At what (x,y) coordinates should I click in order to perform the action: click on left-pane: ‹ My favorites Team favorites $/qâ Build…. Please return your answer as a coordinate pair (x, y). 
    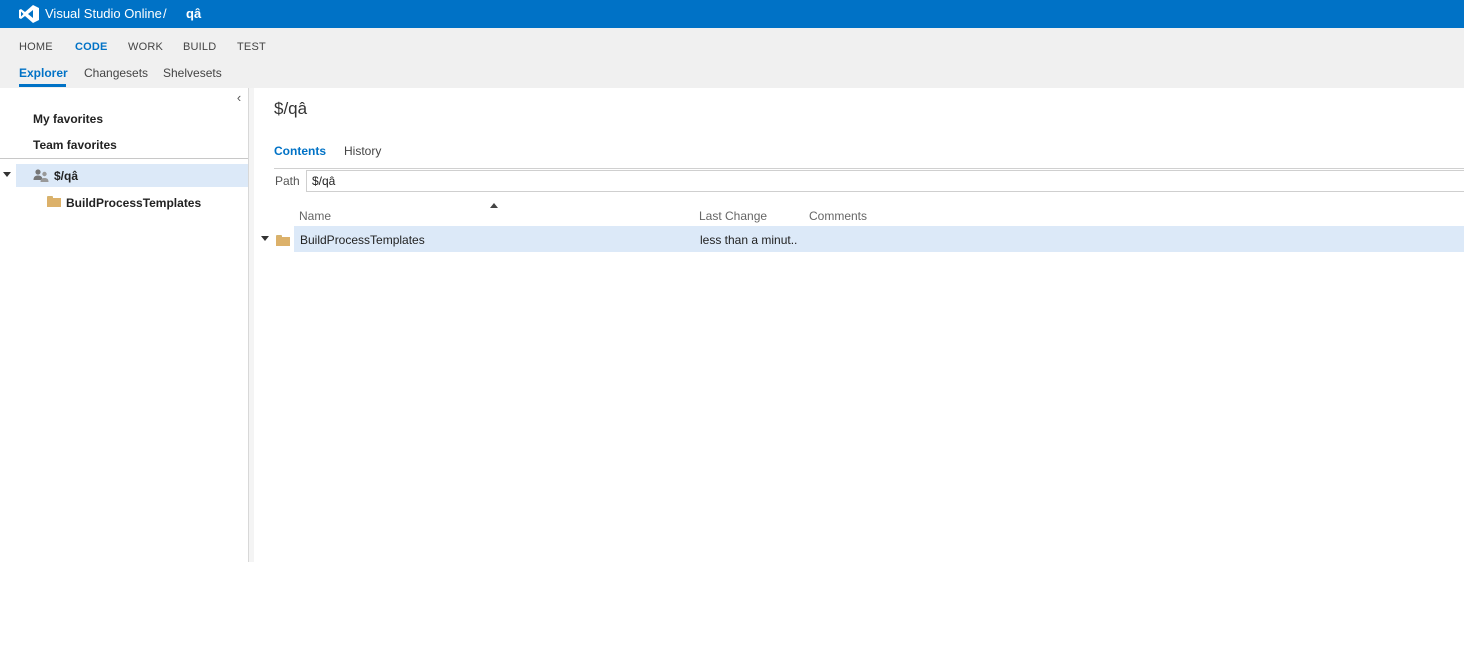
    Looking at the image, I should click on (124, 325).